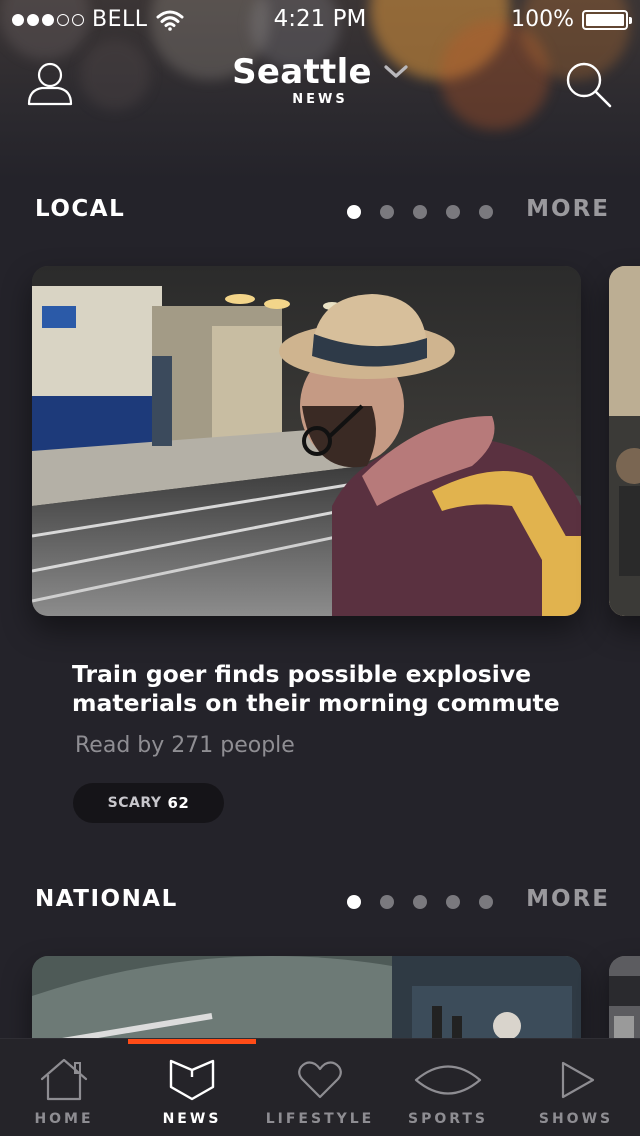 The width and height of the screenshot is (640, 1136). I want to click on reaction-tag: SCARY 62, so click(148, 803).